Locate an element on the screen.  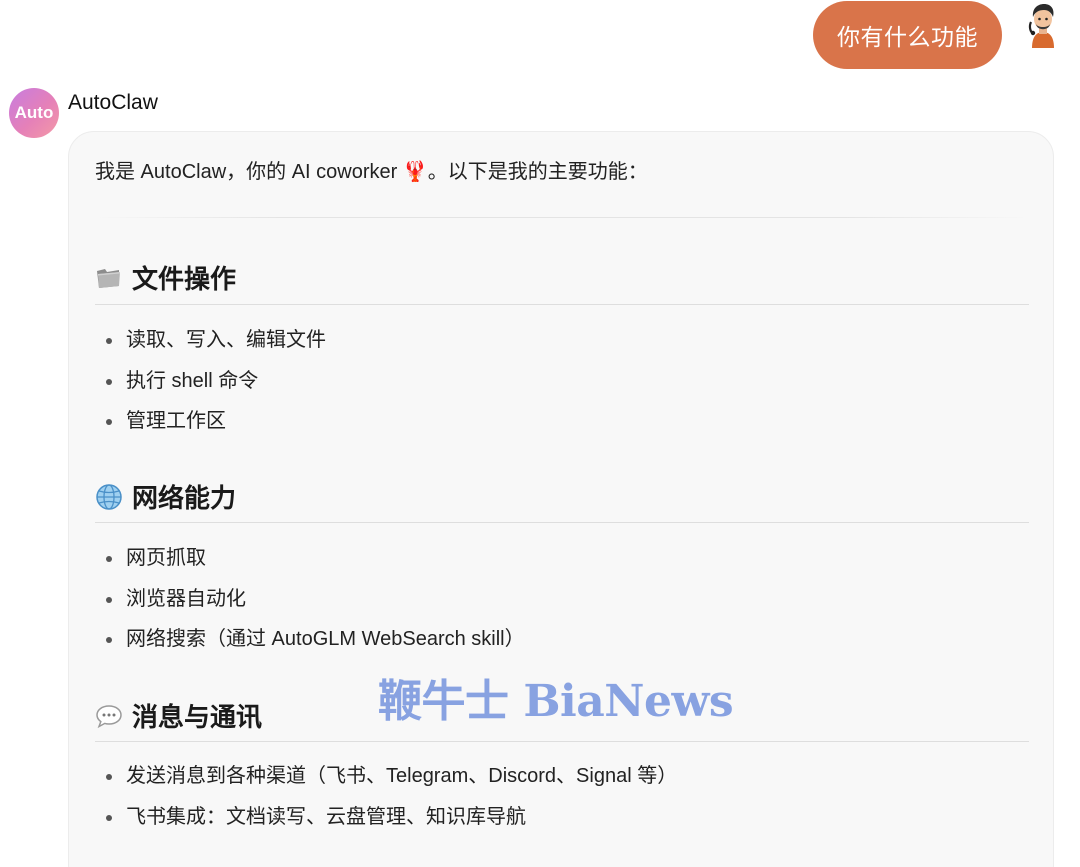
section-title: 消息与通讯 is located at coordinates (197, 717).